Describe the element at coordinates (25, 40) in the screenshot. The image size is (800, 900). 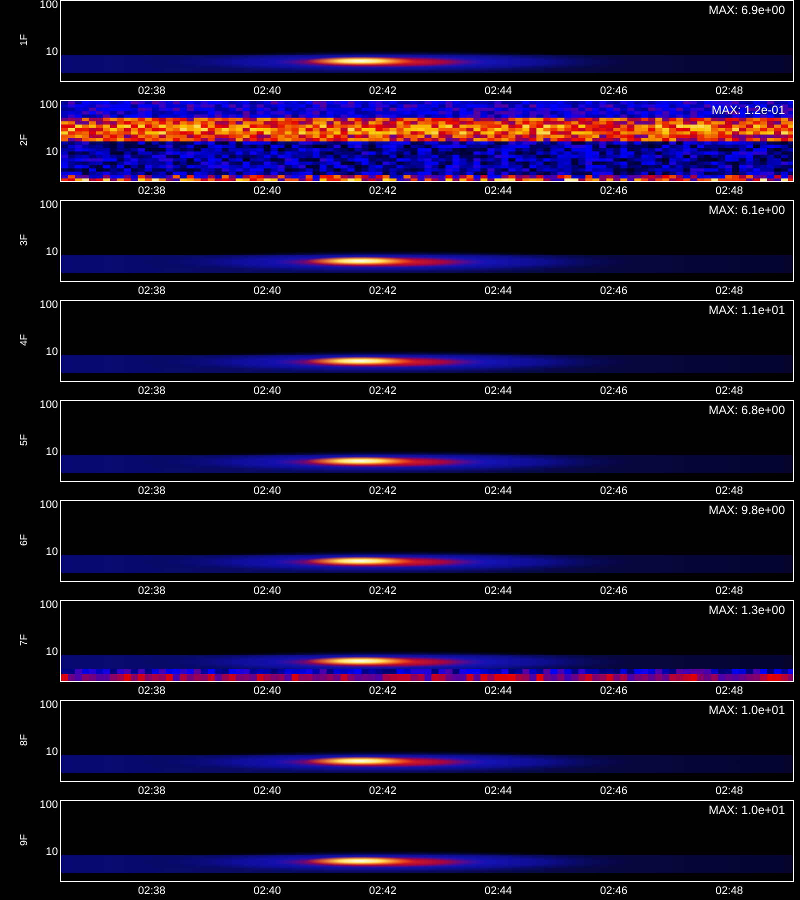
I see `panel-label: 1F` at that location.